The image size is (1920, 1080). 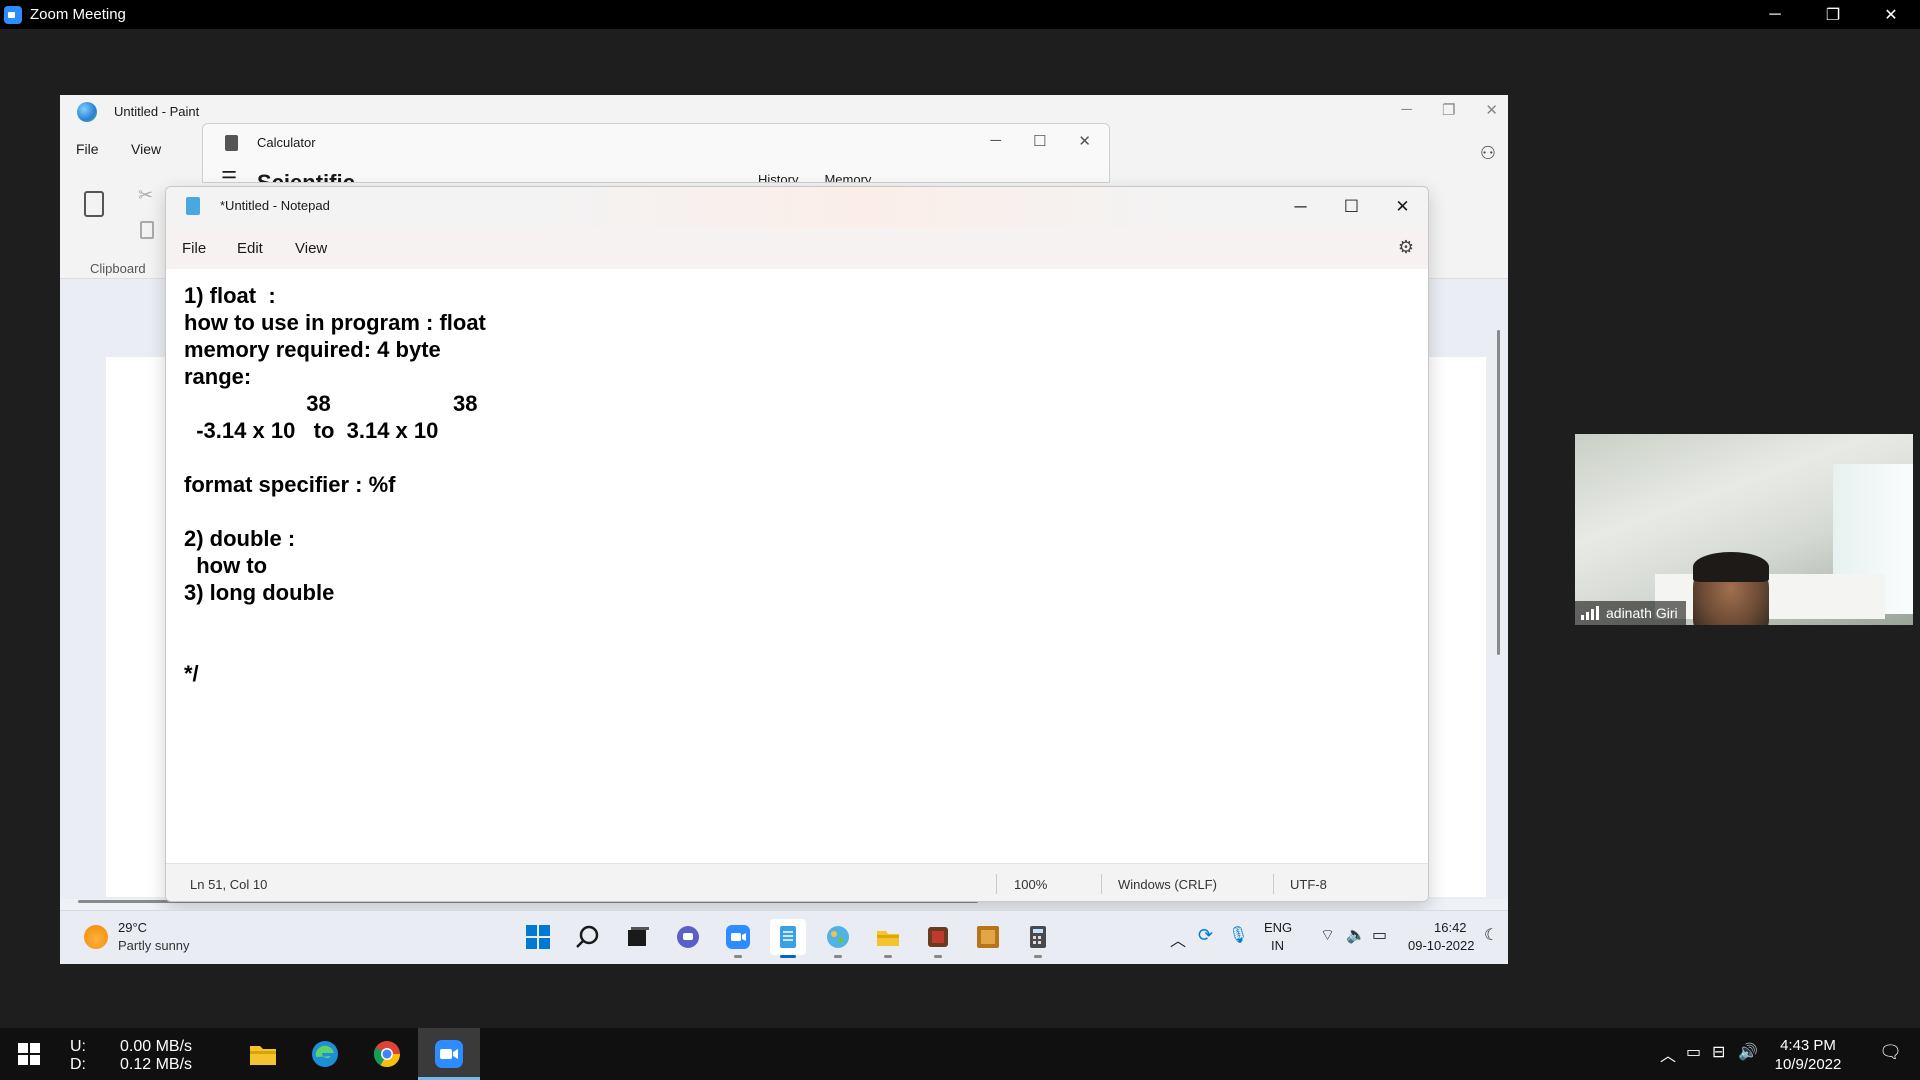 What do you see at coordinates (229, 884) in the screenshot?
I see `status-cursor-position: Ln 51, Col 10` at bounding box center [229, 884].